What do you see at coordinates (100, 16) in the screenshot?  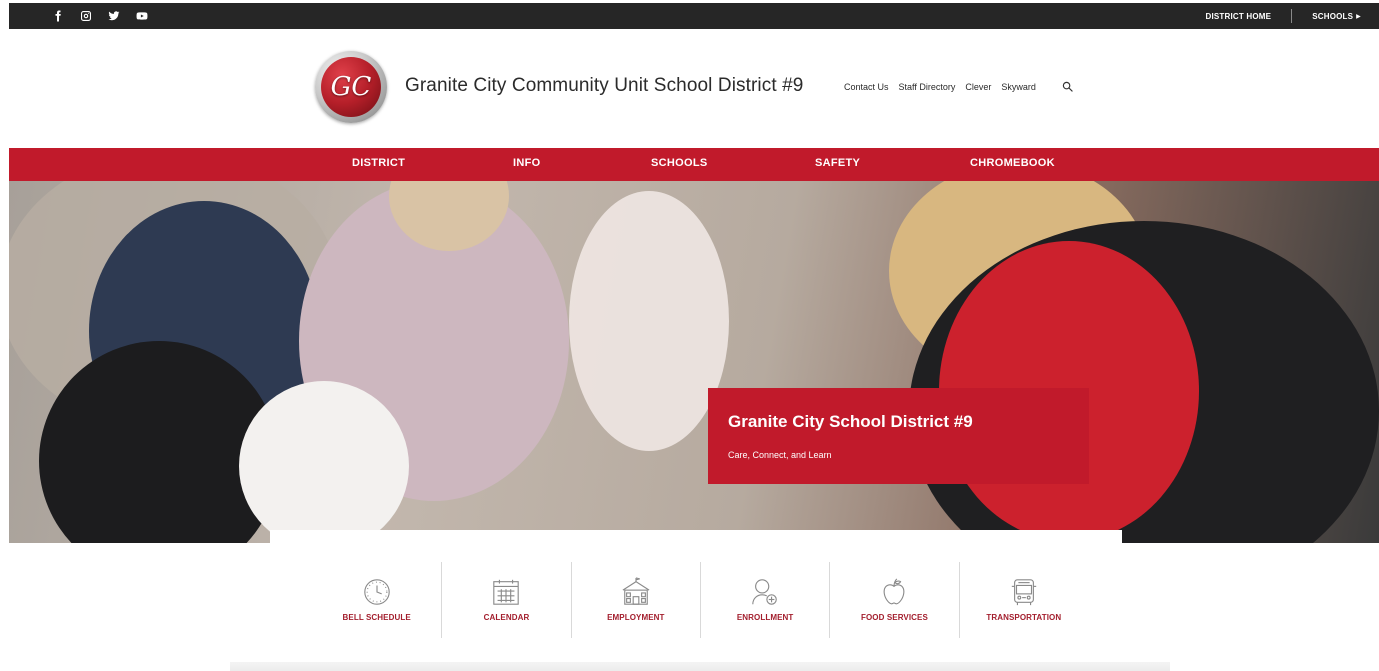 I see `social-links` at bounding box center [100, 16].